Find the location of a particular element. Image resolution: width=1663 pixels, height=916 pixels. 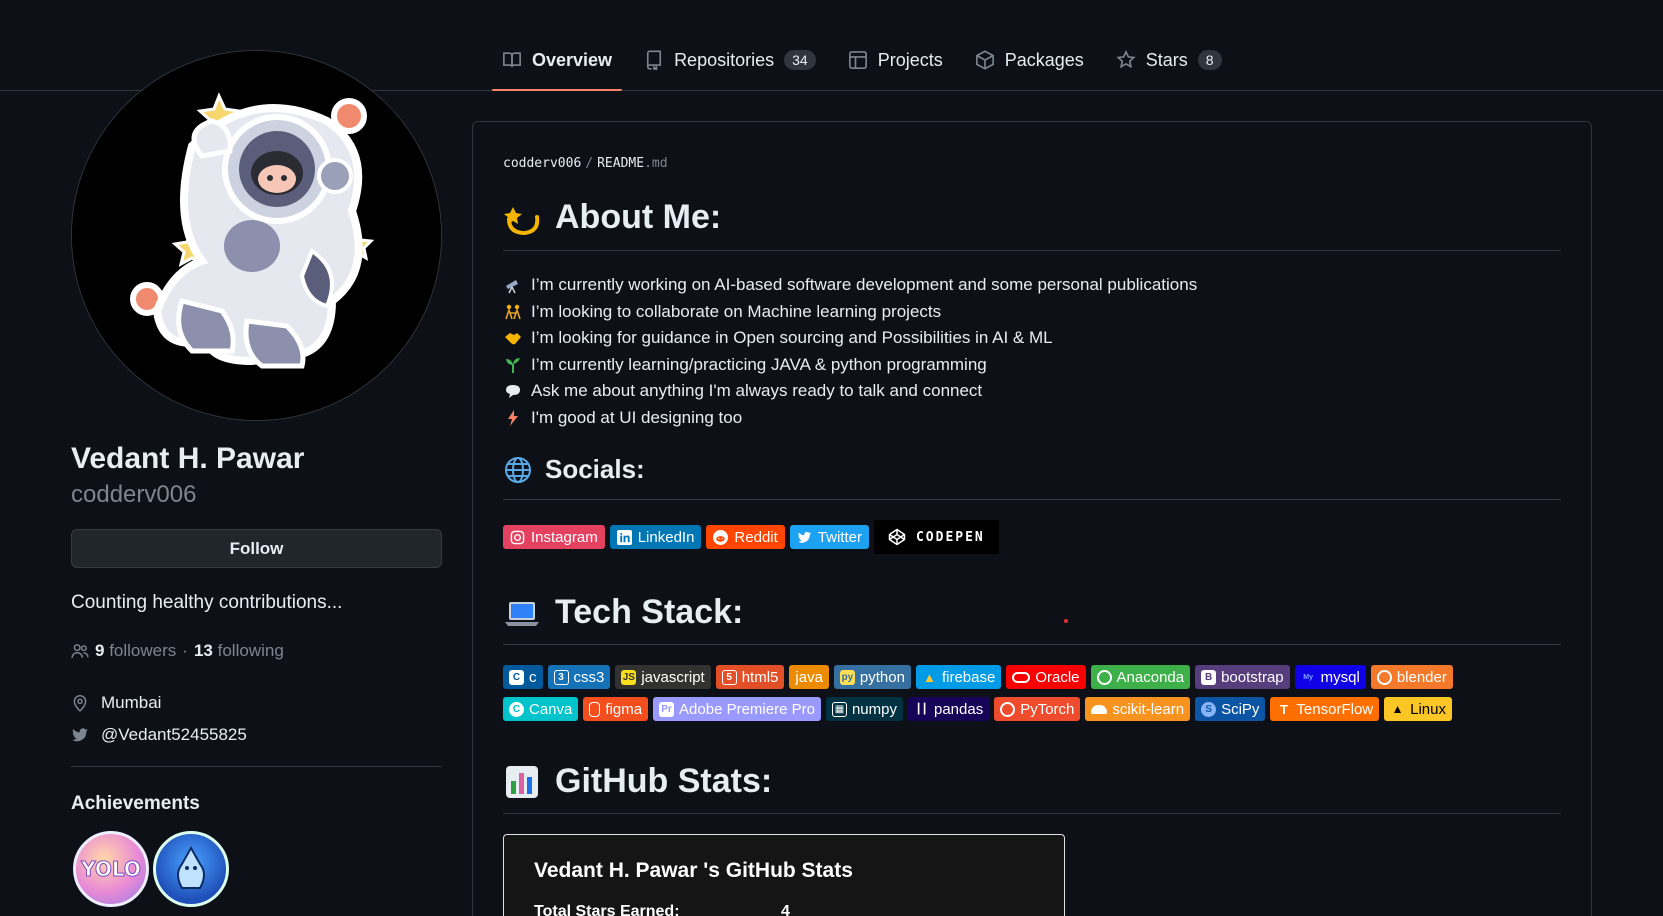

following-label: following is located at coordinates (250, 650).